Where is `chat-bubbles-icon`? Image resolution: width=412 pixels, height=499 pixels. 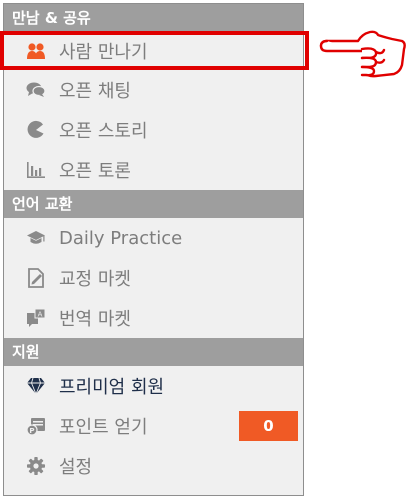
chat-bubbles-icon is located at coordinates (36, 90).